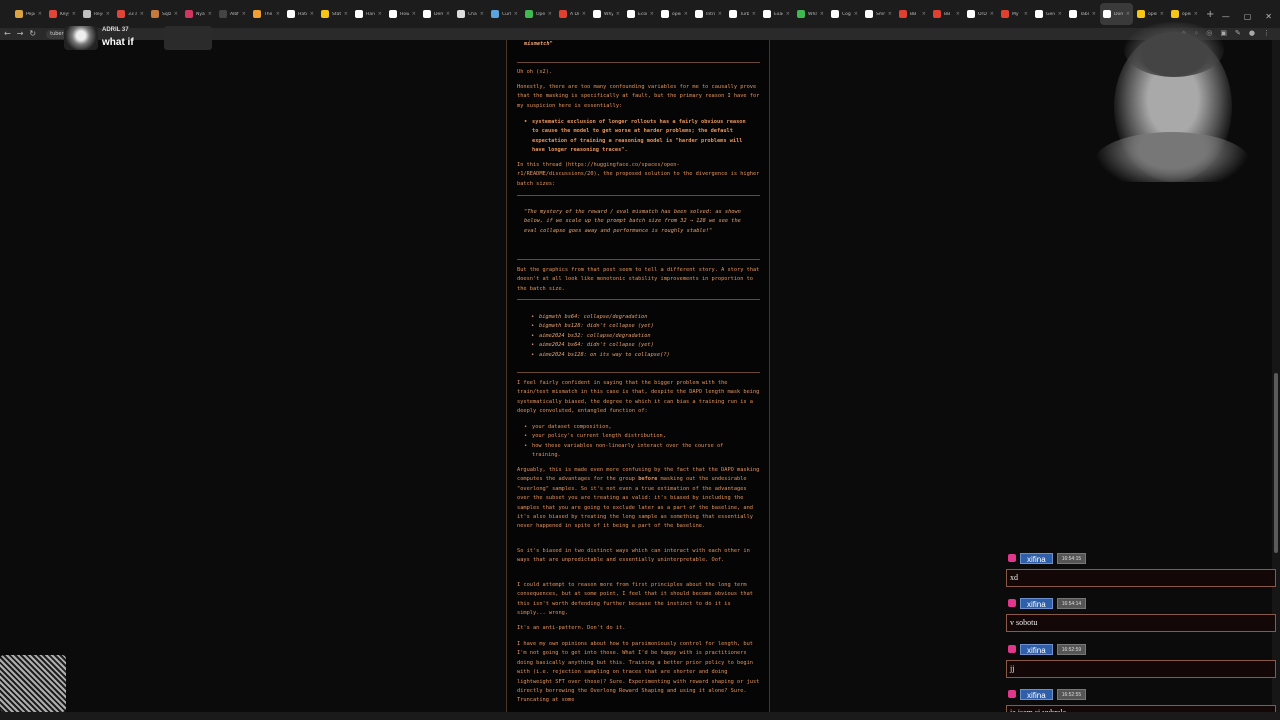 The height and width of the screenshot is (720, 1280). I want to click on browser-tab: 33 an×, so click(130, 14).